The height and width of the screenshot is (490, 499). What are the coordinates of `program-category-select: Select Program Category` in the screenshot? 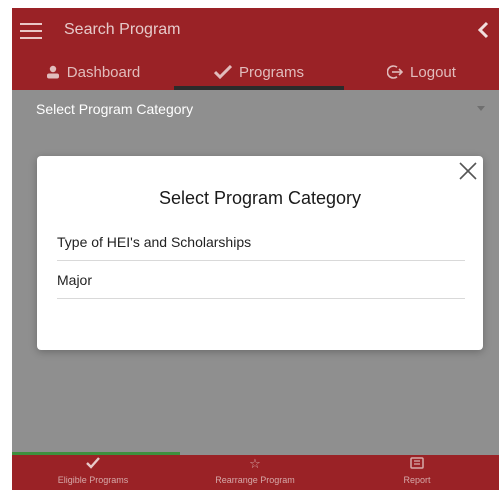 It's located at (255, 108).